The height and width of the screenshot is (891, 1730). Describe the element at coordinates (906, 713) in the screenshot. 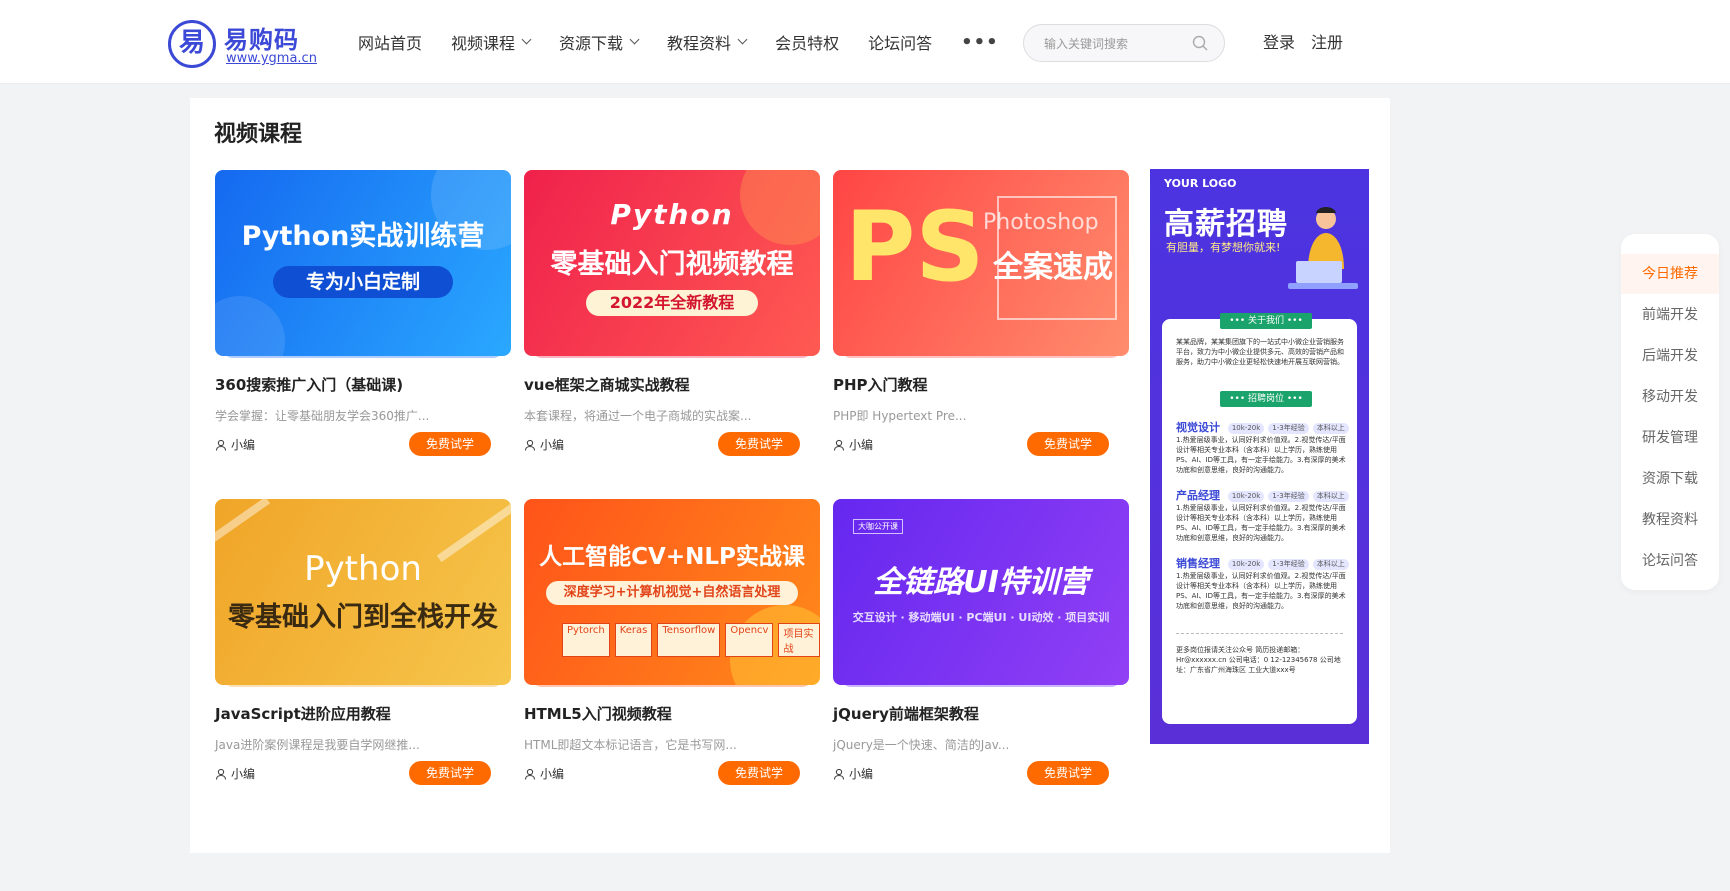

I see `course-title: jQuery前端框架教程` at that location.